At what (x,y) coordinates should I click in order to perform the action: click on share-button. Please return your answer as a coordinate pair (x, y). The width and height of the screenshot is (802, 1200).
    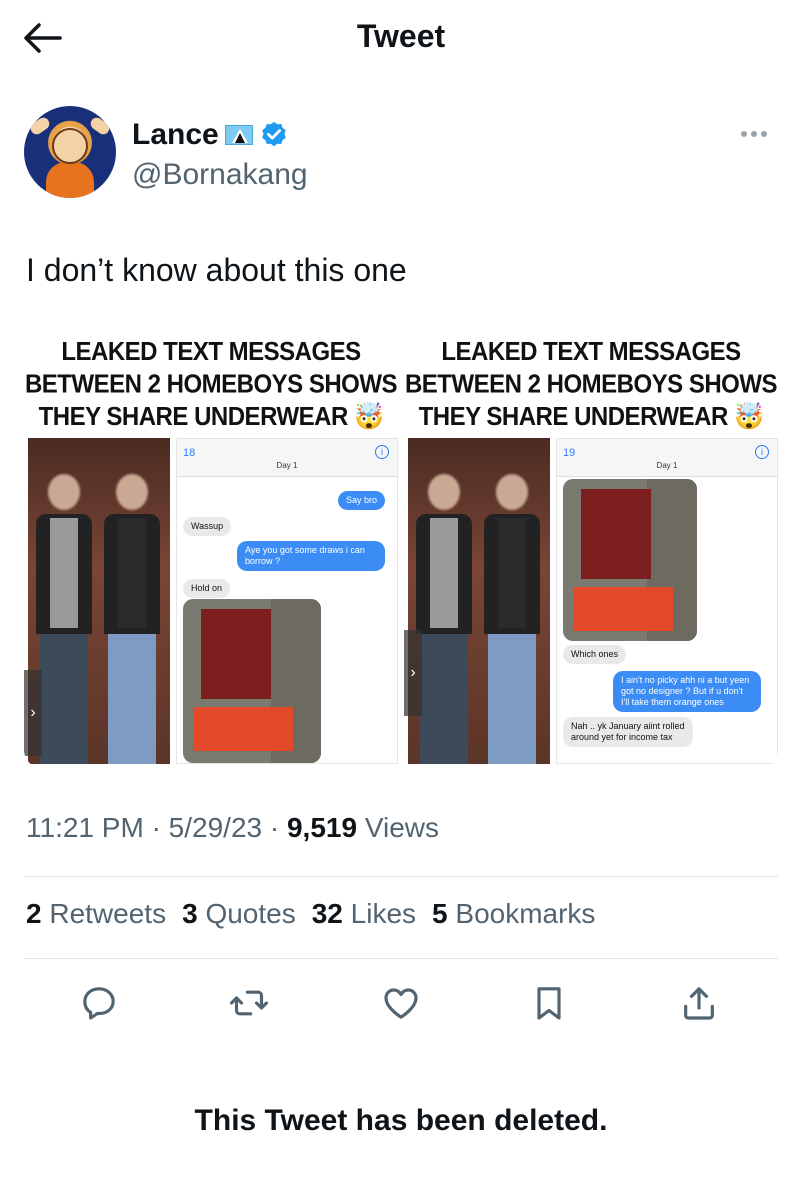
    Looking at the image, I should click on (699, 1003).